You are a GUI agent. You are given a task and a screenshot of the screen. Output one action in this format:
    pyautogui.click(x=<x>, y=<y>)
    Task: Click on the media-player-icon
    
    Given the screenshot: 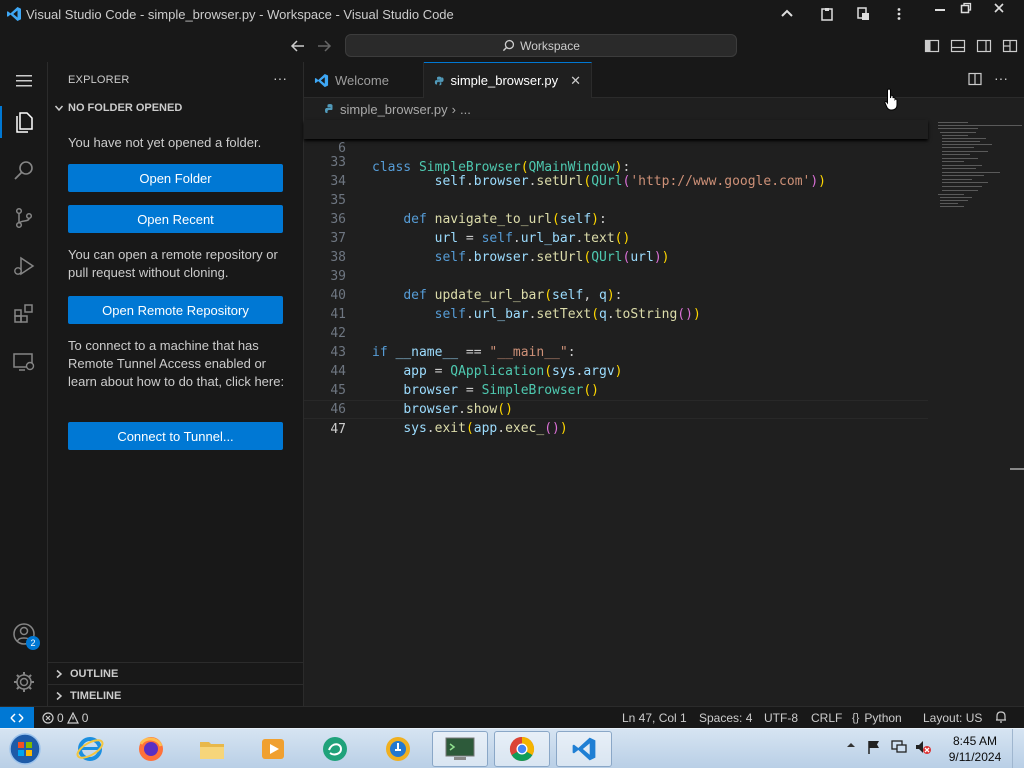 What is the action you would take?
    pyautogui.click(x=273, y=749)
    